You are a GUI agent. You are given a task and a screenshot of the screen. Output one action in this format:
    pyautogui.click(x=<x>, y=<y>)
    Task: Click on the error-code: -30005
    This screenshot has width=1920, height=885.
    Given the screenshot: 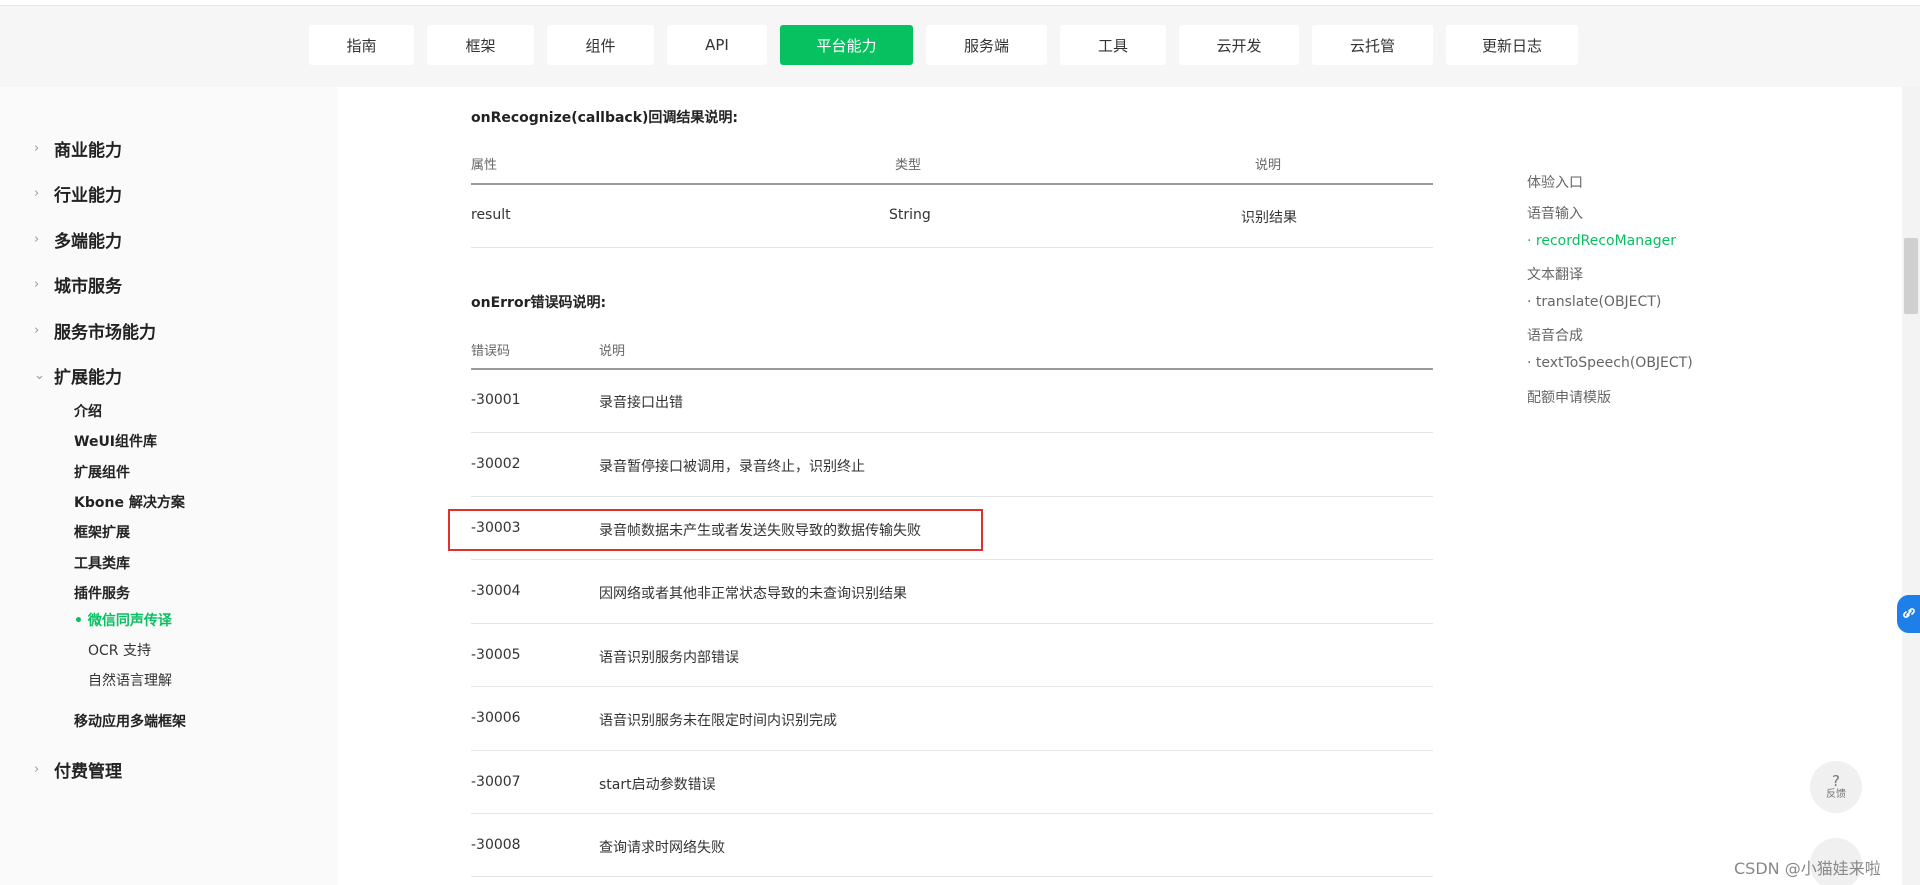 What is the action you would take?
    pyautogui.click(x=496, y=655)
    